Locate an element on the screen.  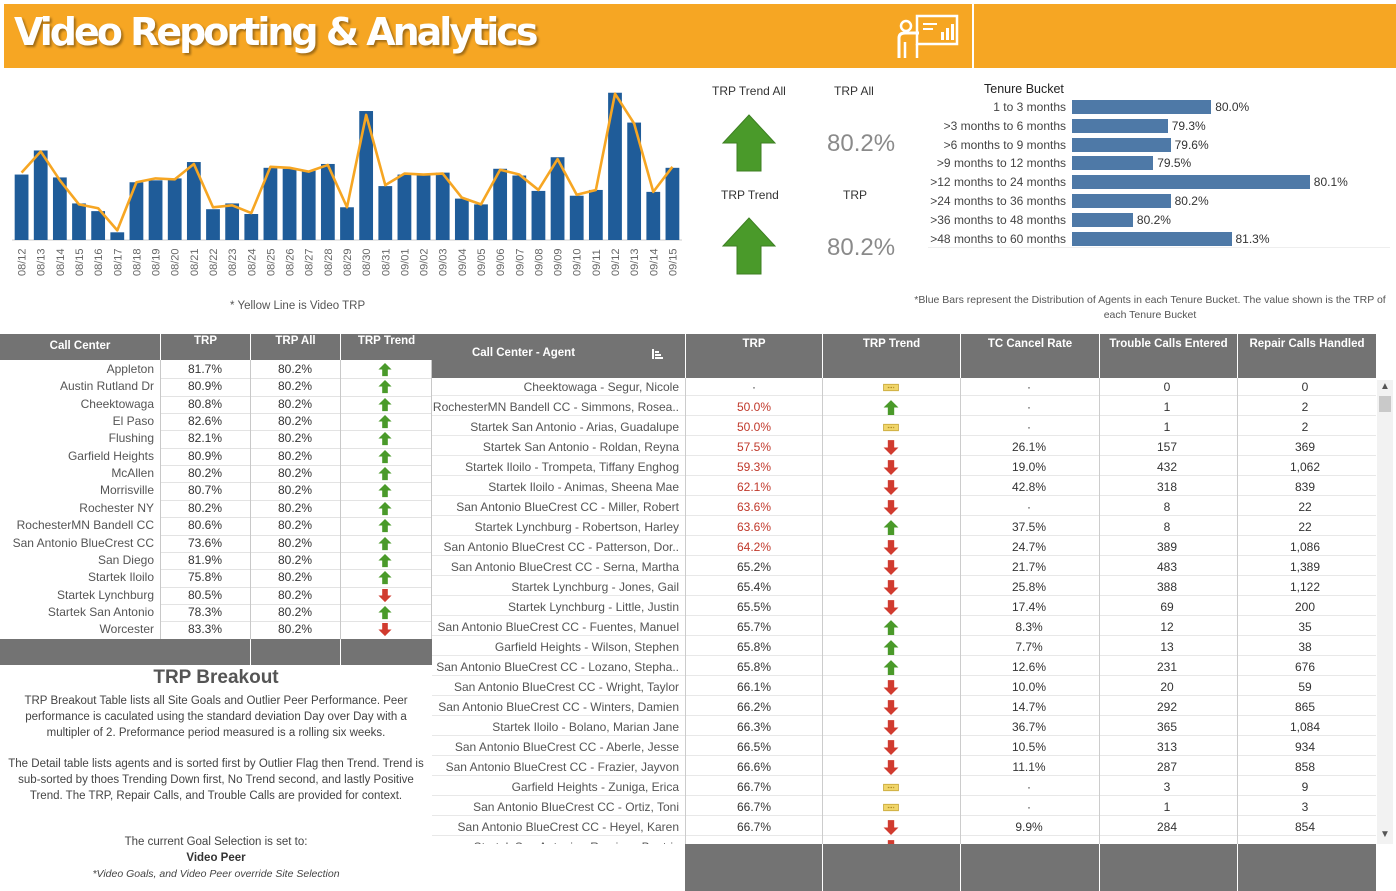
scroll-down-icon: ▼ is located at coordinates (1385, 835).